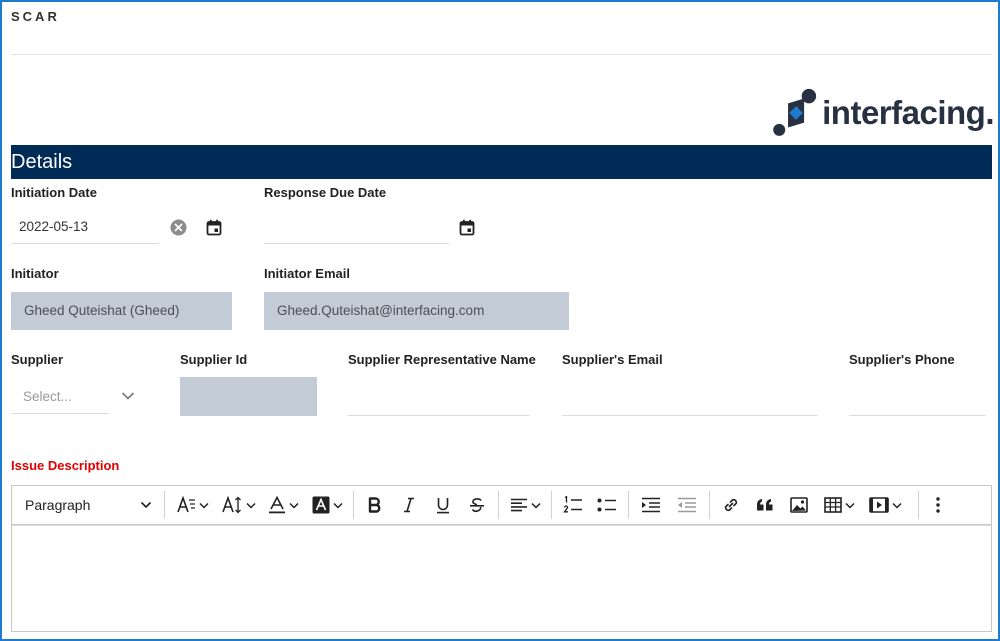 Image resolution: width=1000 pixels, height=641 pixels. I want to click on bulleted-list-icon, so click(606, 505).